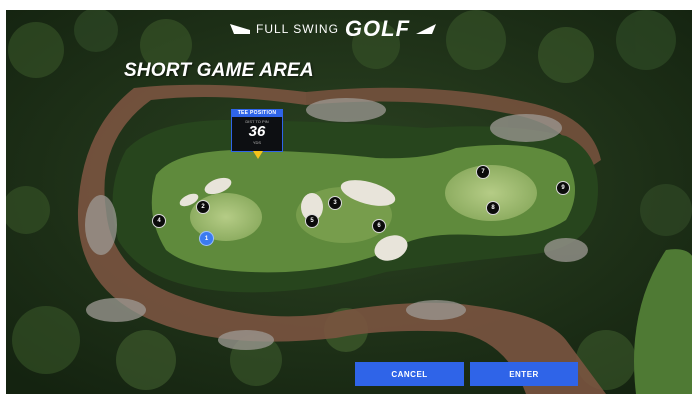 This screenshot has height=394, width=692. I want to click on pin-marker-5: 5, so click(312, 221).